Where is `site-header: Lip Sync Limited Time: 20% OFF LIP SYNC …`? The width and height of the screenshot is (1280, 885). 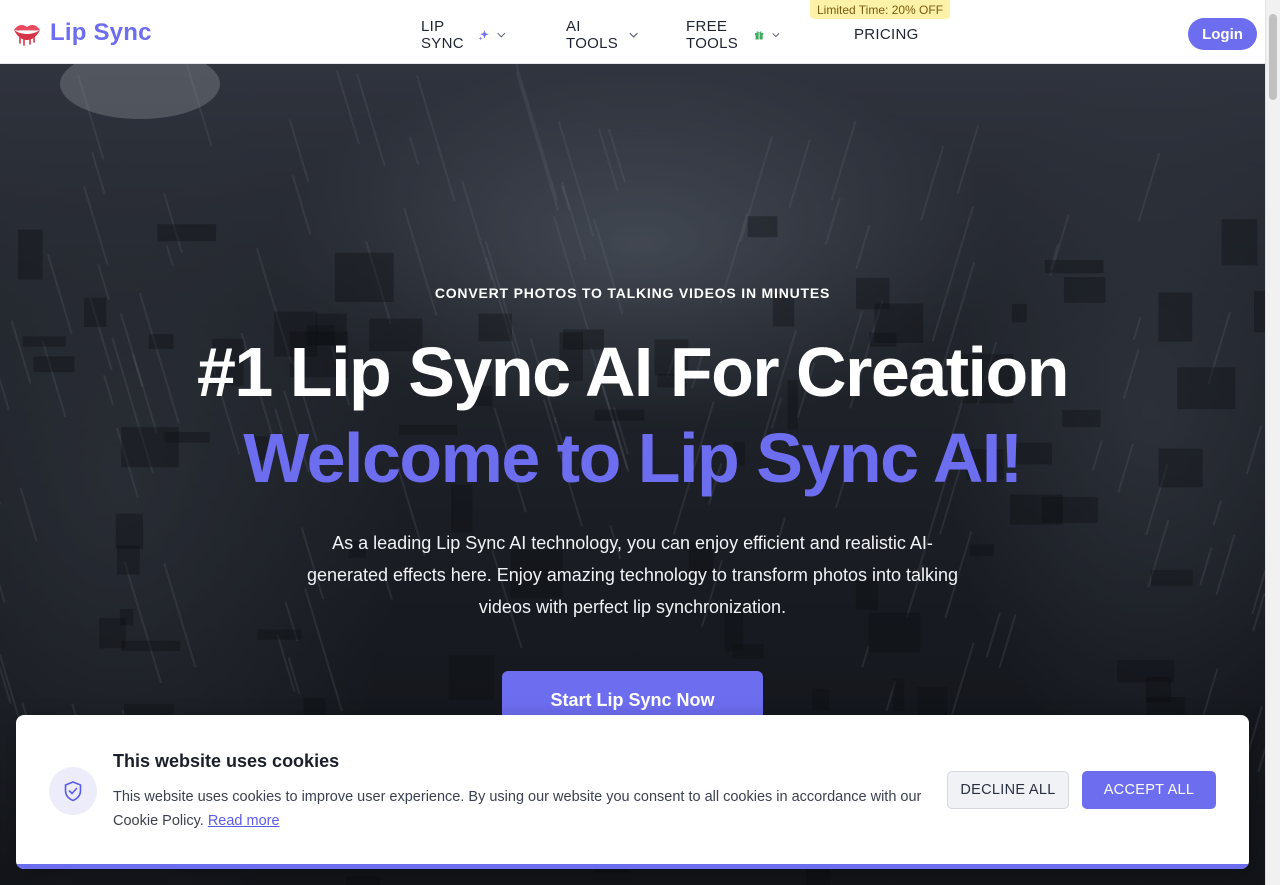
site-header: Lip Sync Limited Time: 20% OFF LIP SYNC … is located at coordinates (632, 32).